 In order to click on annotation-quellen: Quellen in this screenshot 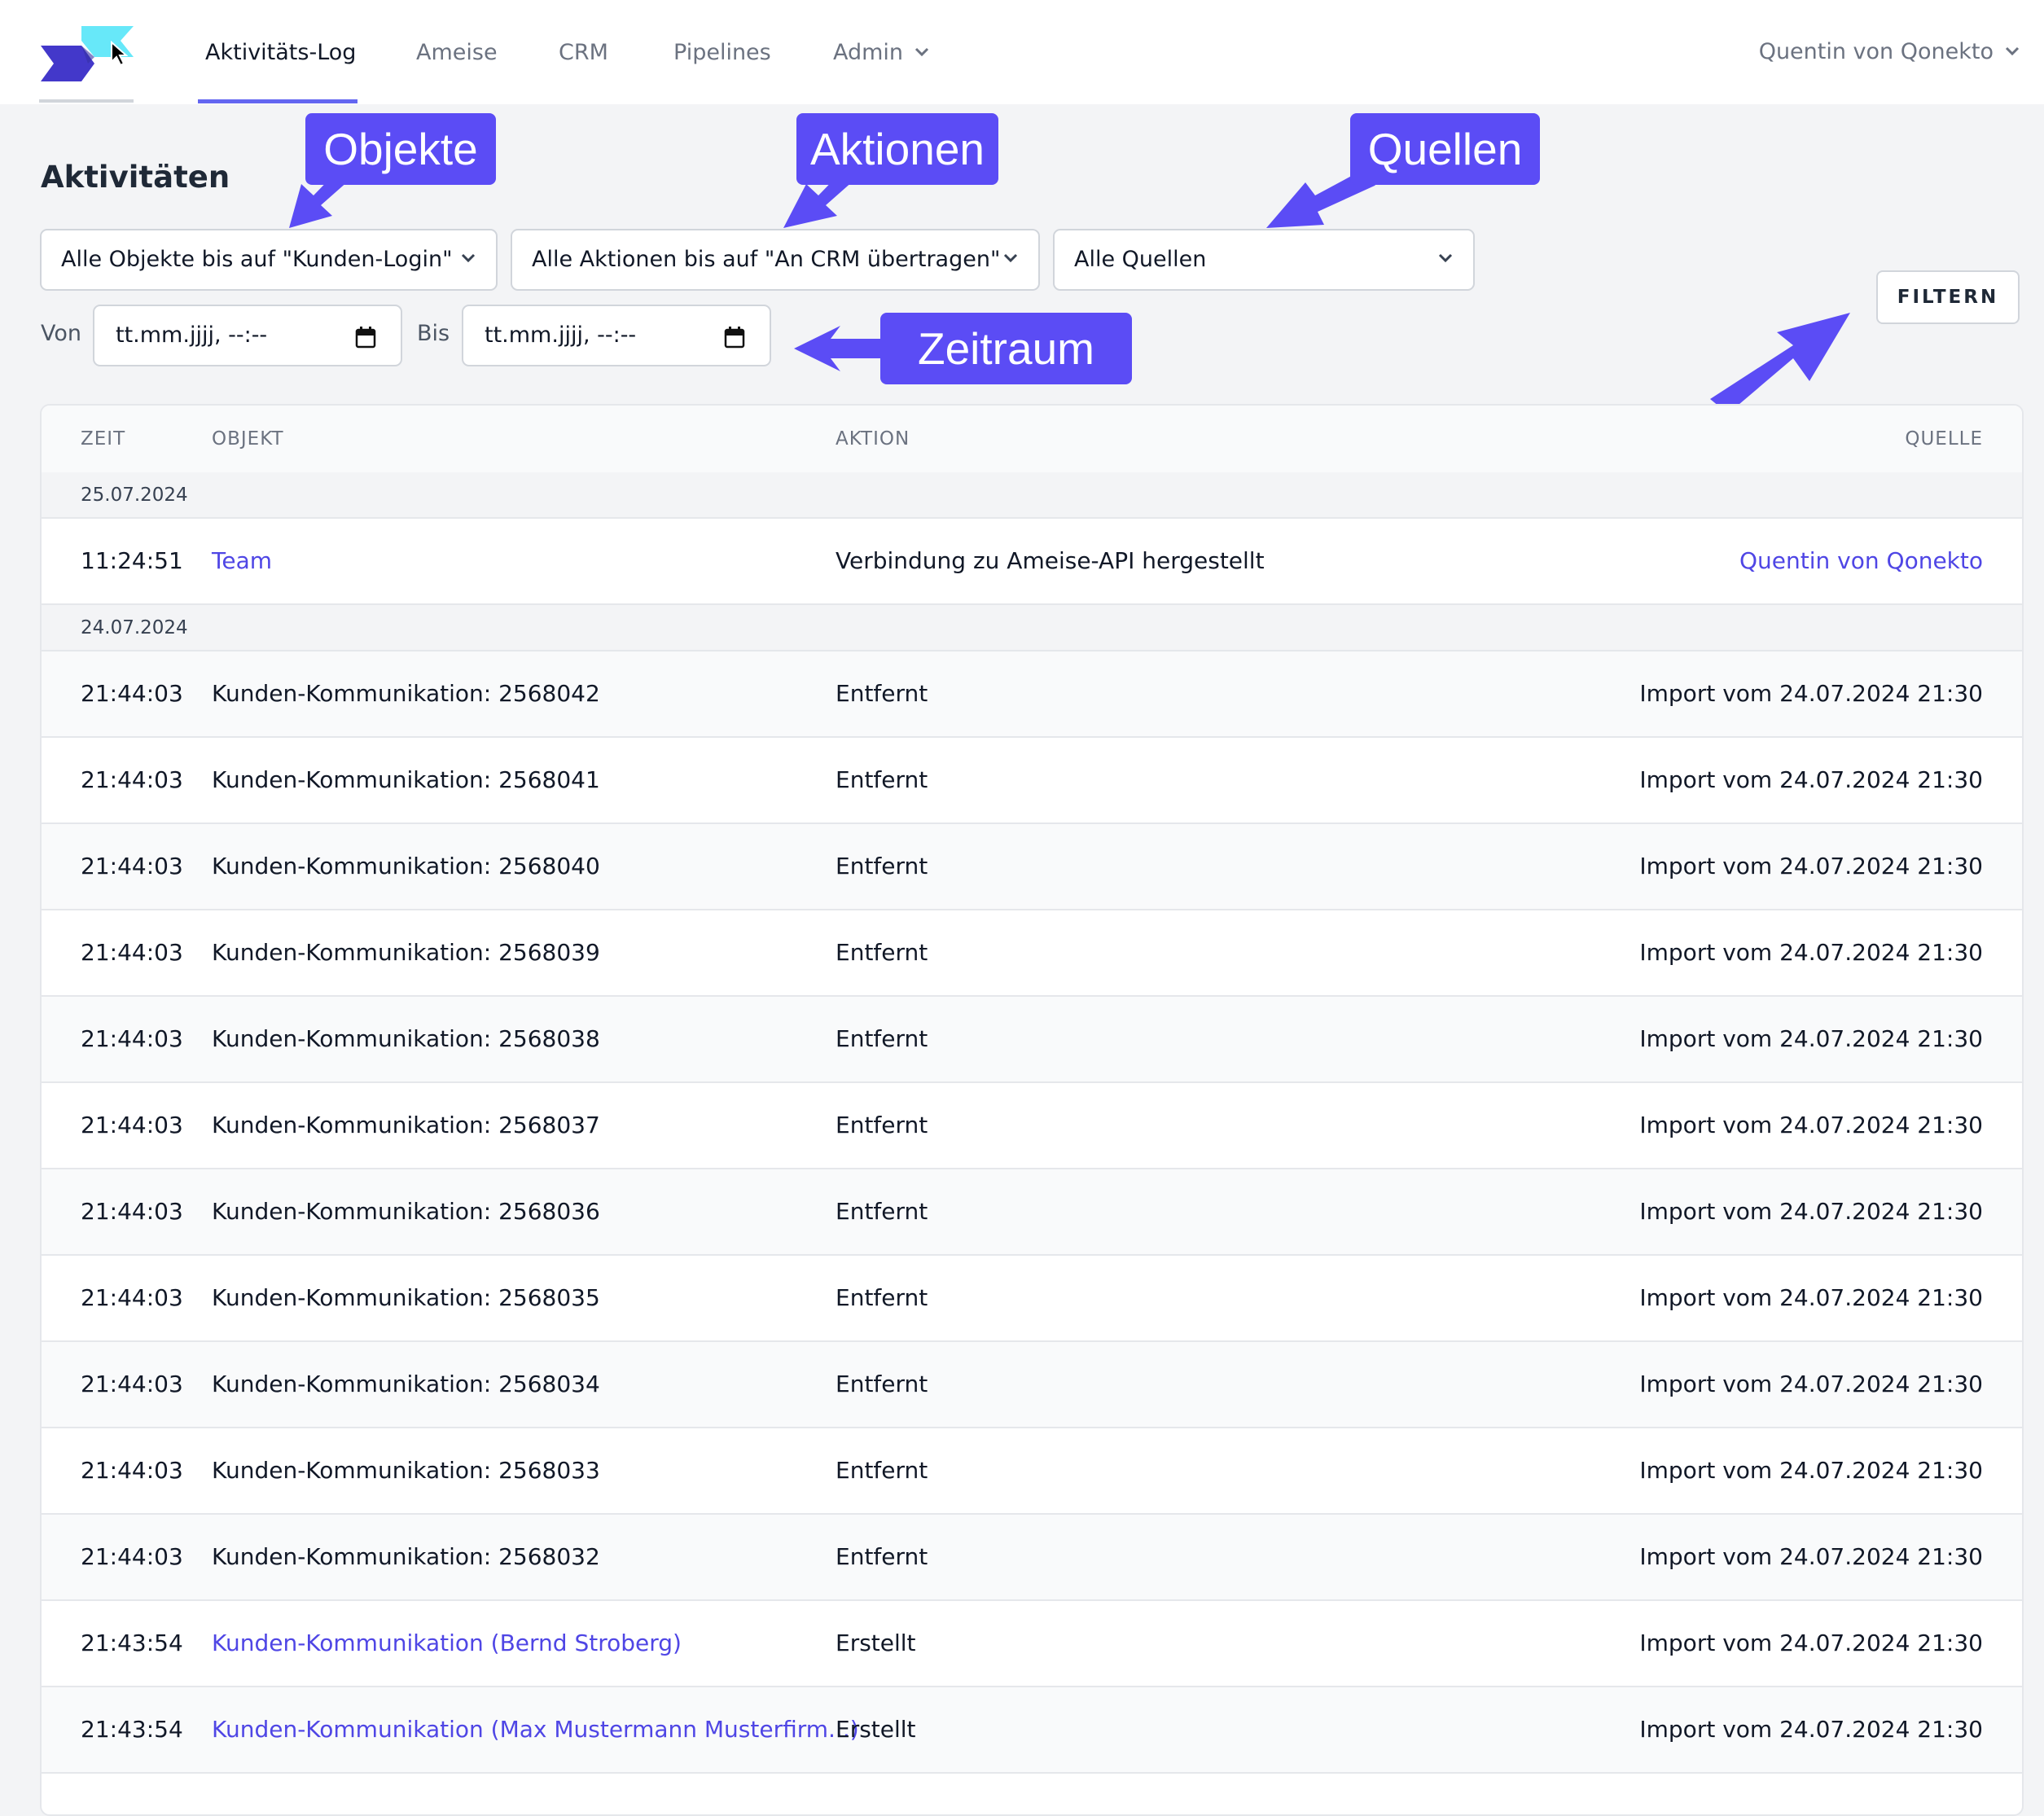, I will do `click(1445, 149)`.